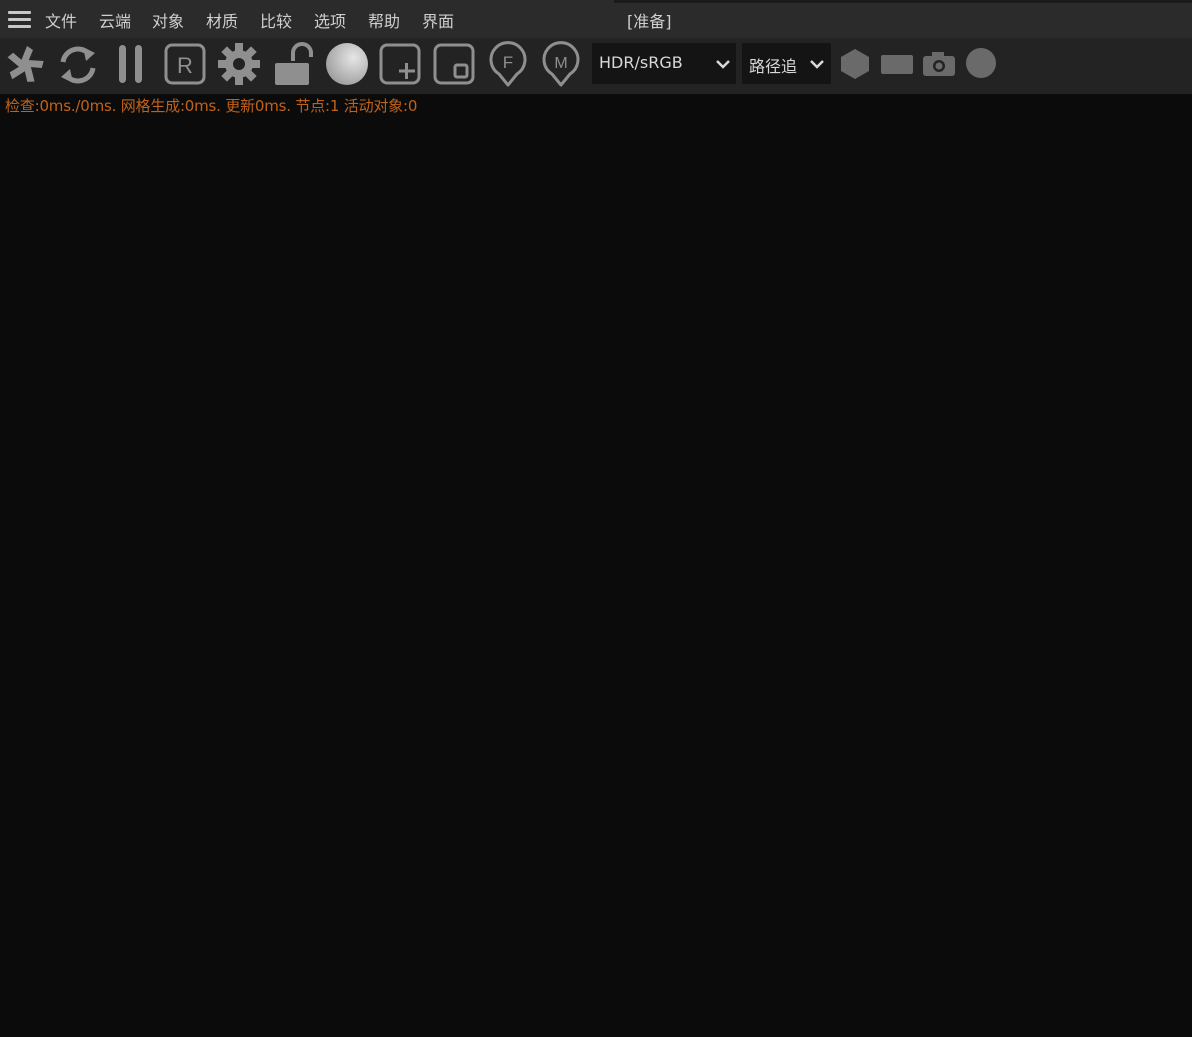 This screenshot has height=1037, width=1192. I want to click on svg-text: M, so click(560, 63).